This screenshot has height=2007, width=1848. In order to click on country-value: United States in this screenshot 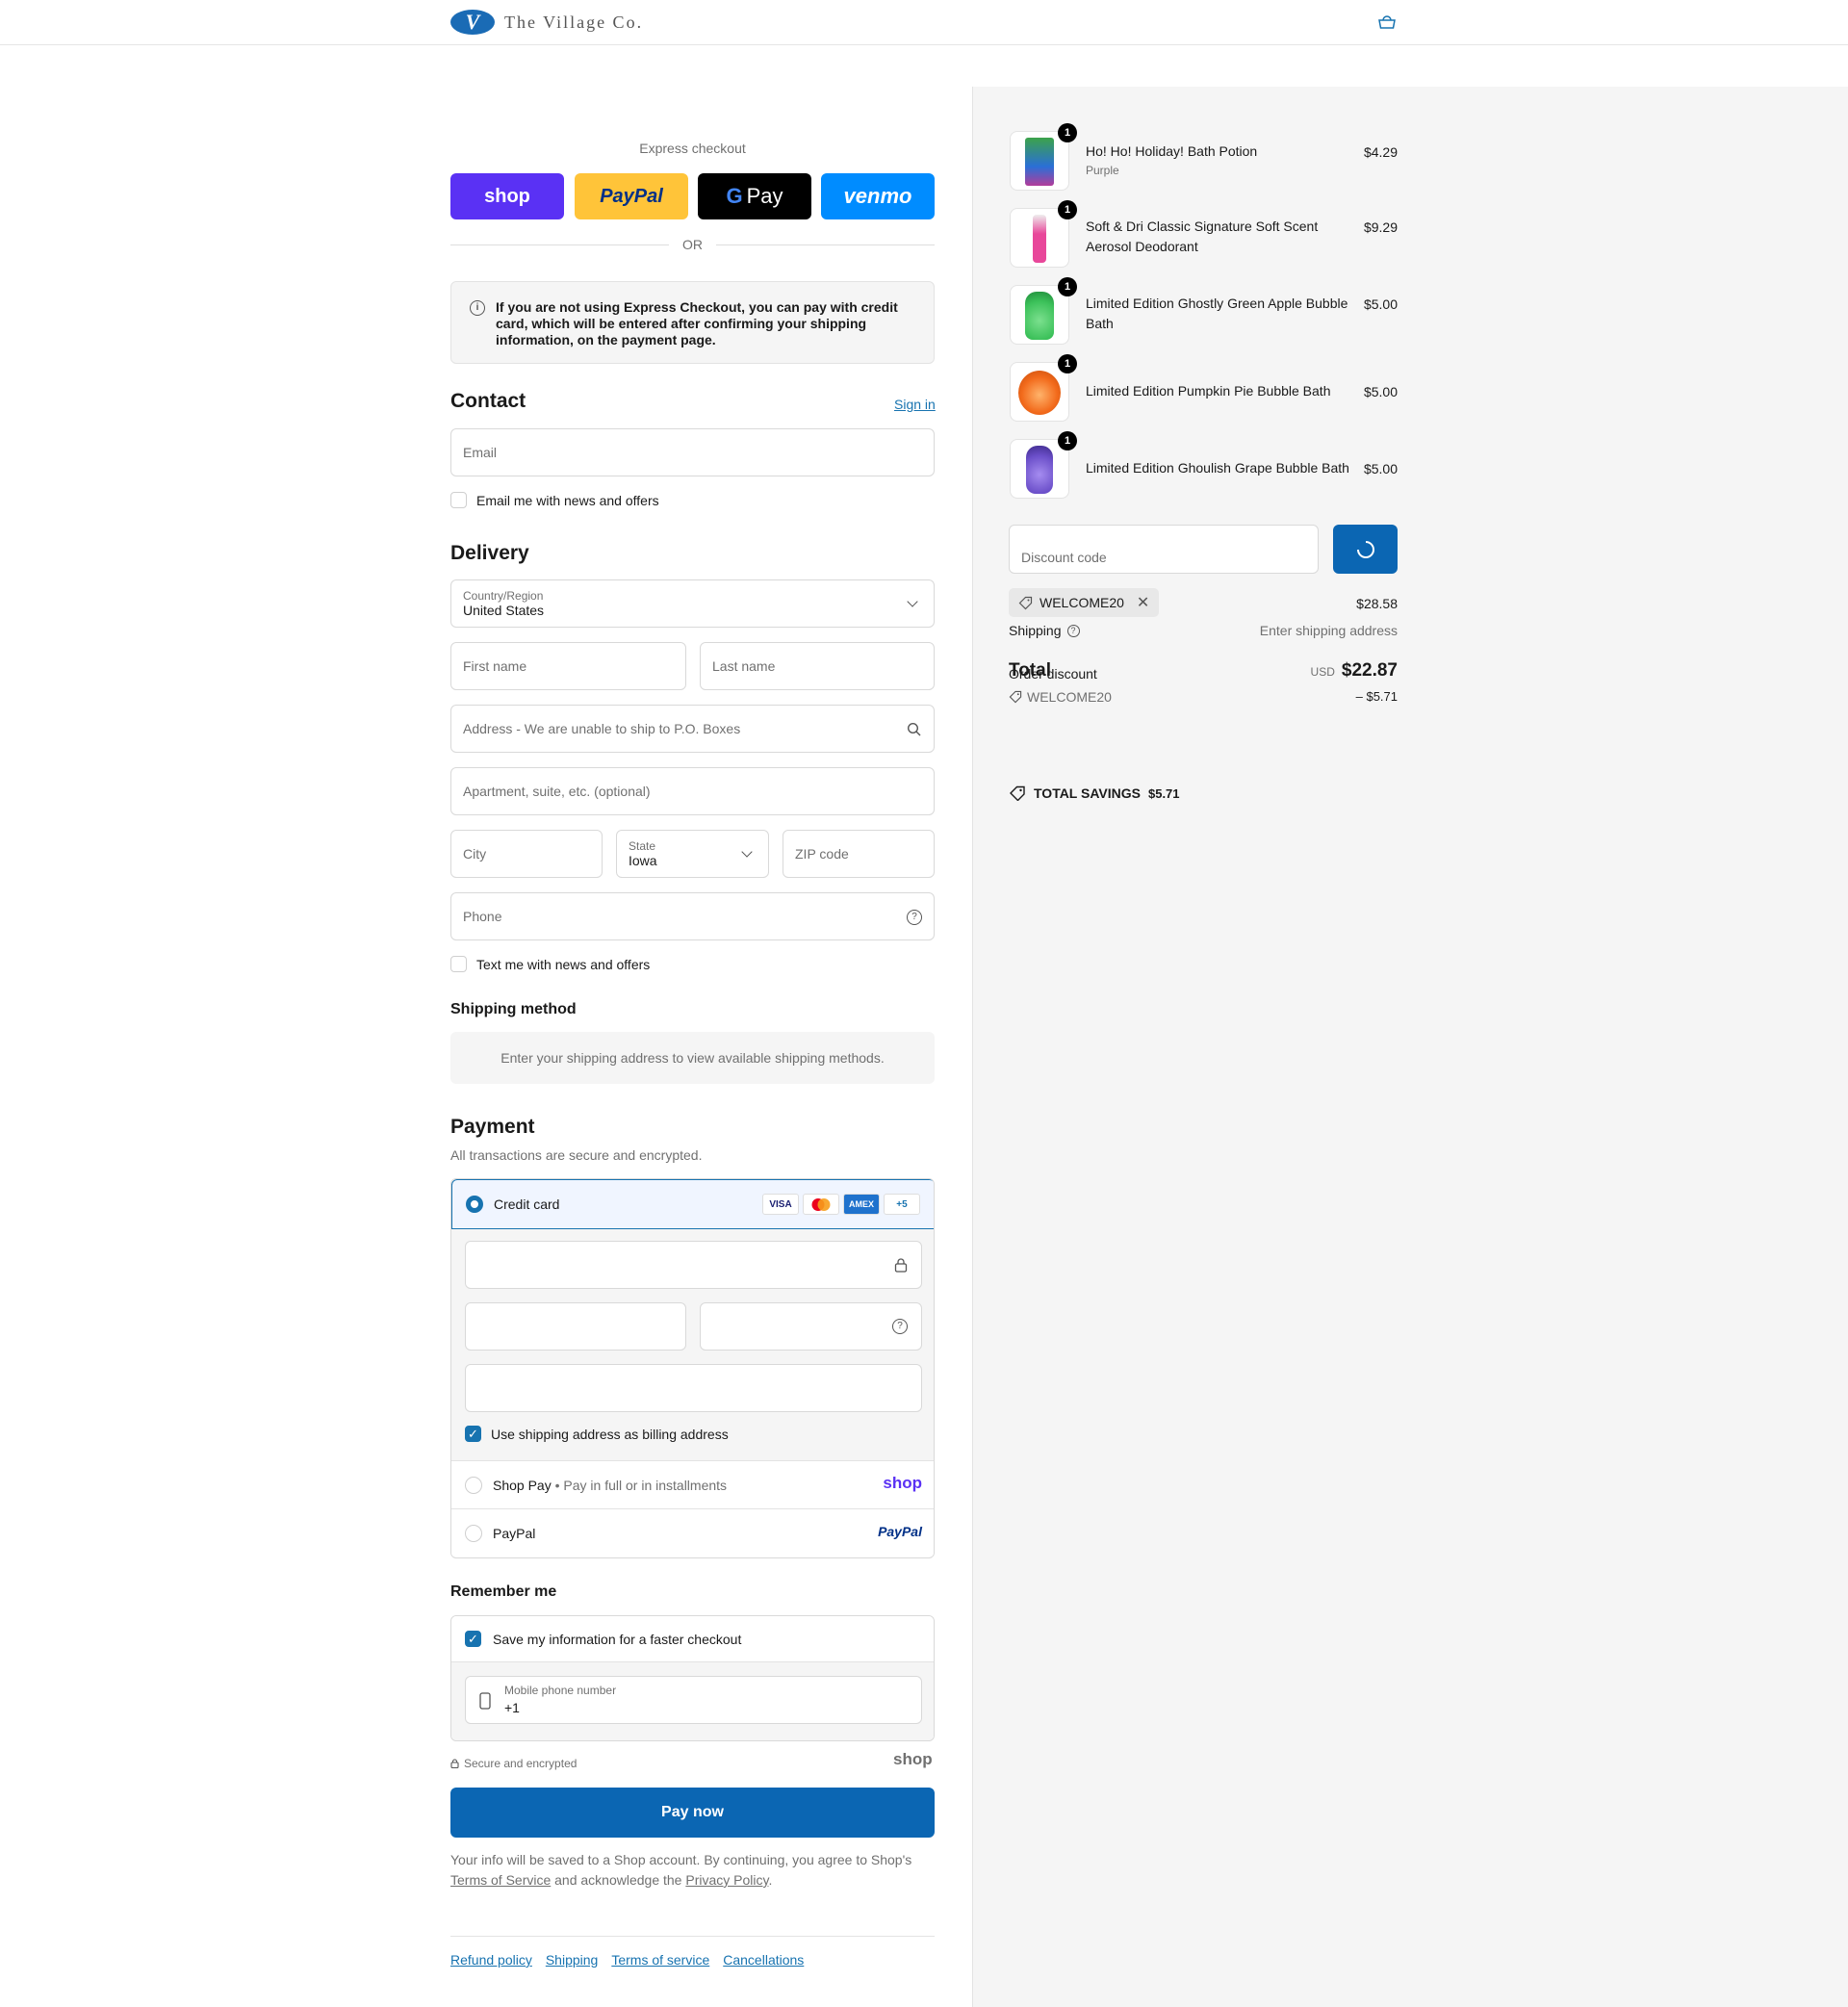, I will do `click(504, 610)`.